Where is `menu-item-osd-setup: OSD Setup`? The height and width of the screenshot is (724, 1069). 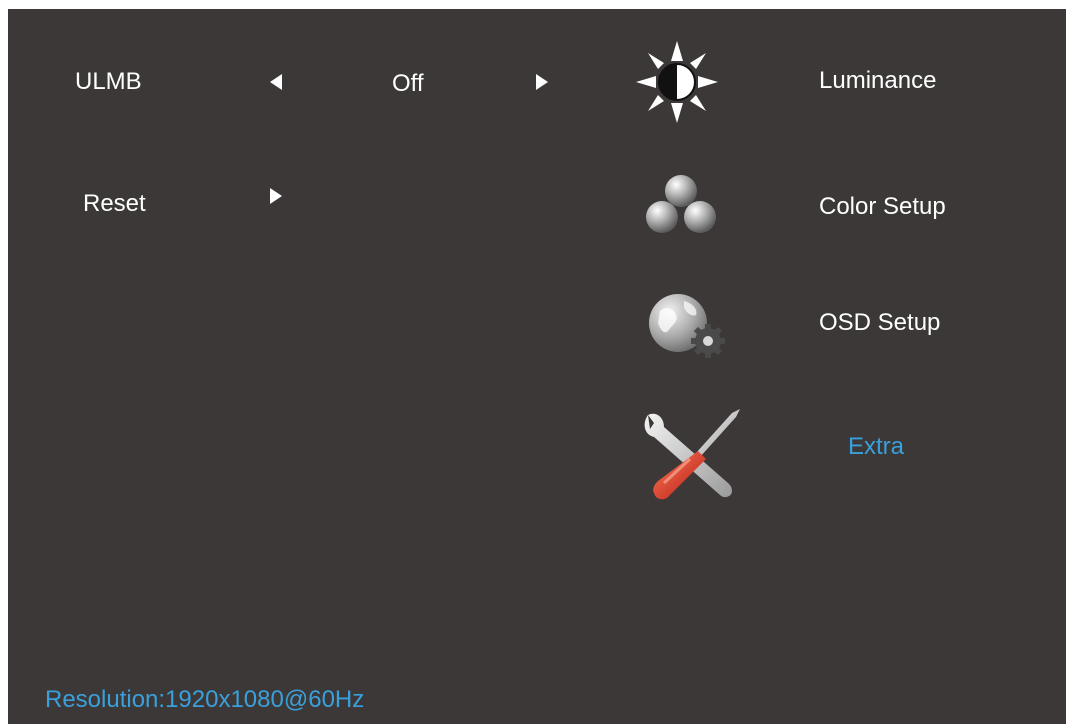 menu-item-osd-setup: OSD Setup is located at coordinates (879, 323).